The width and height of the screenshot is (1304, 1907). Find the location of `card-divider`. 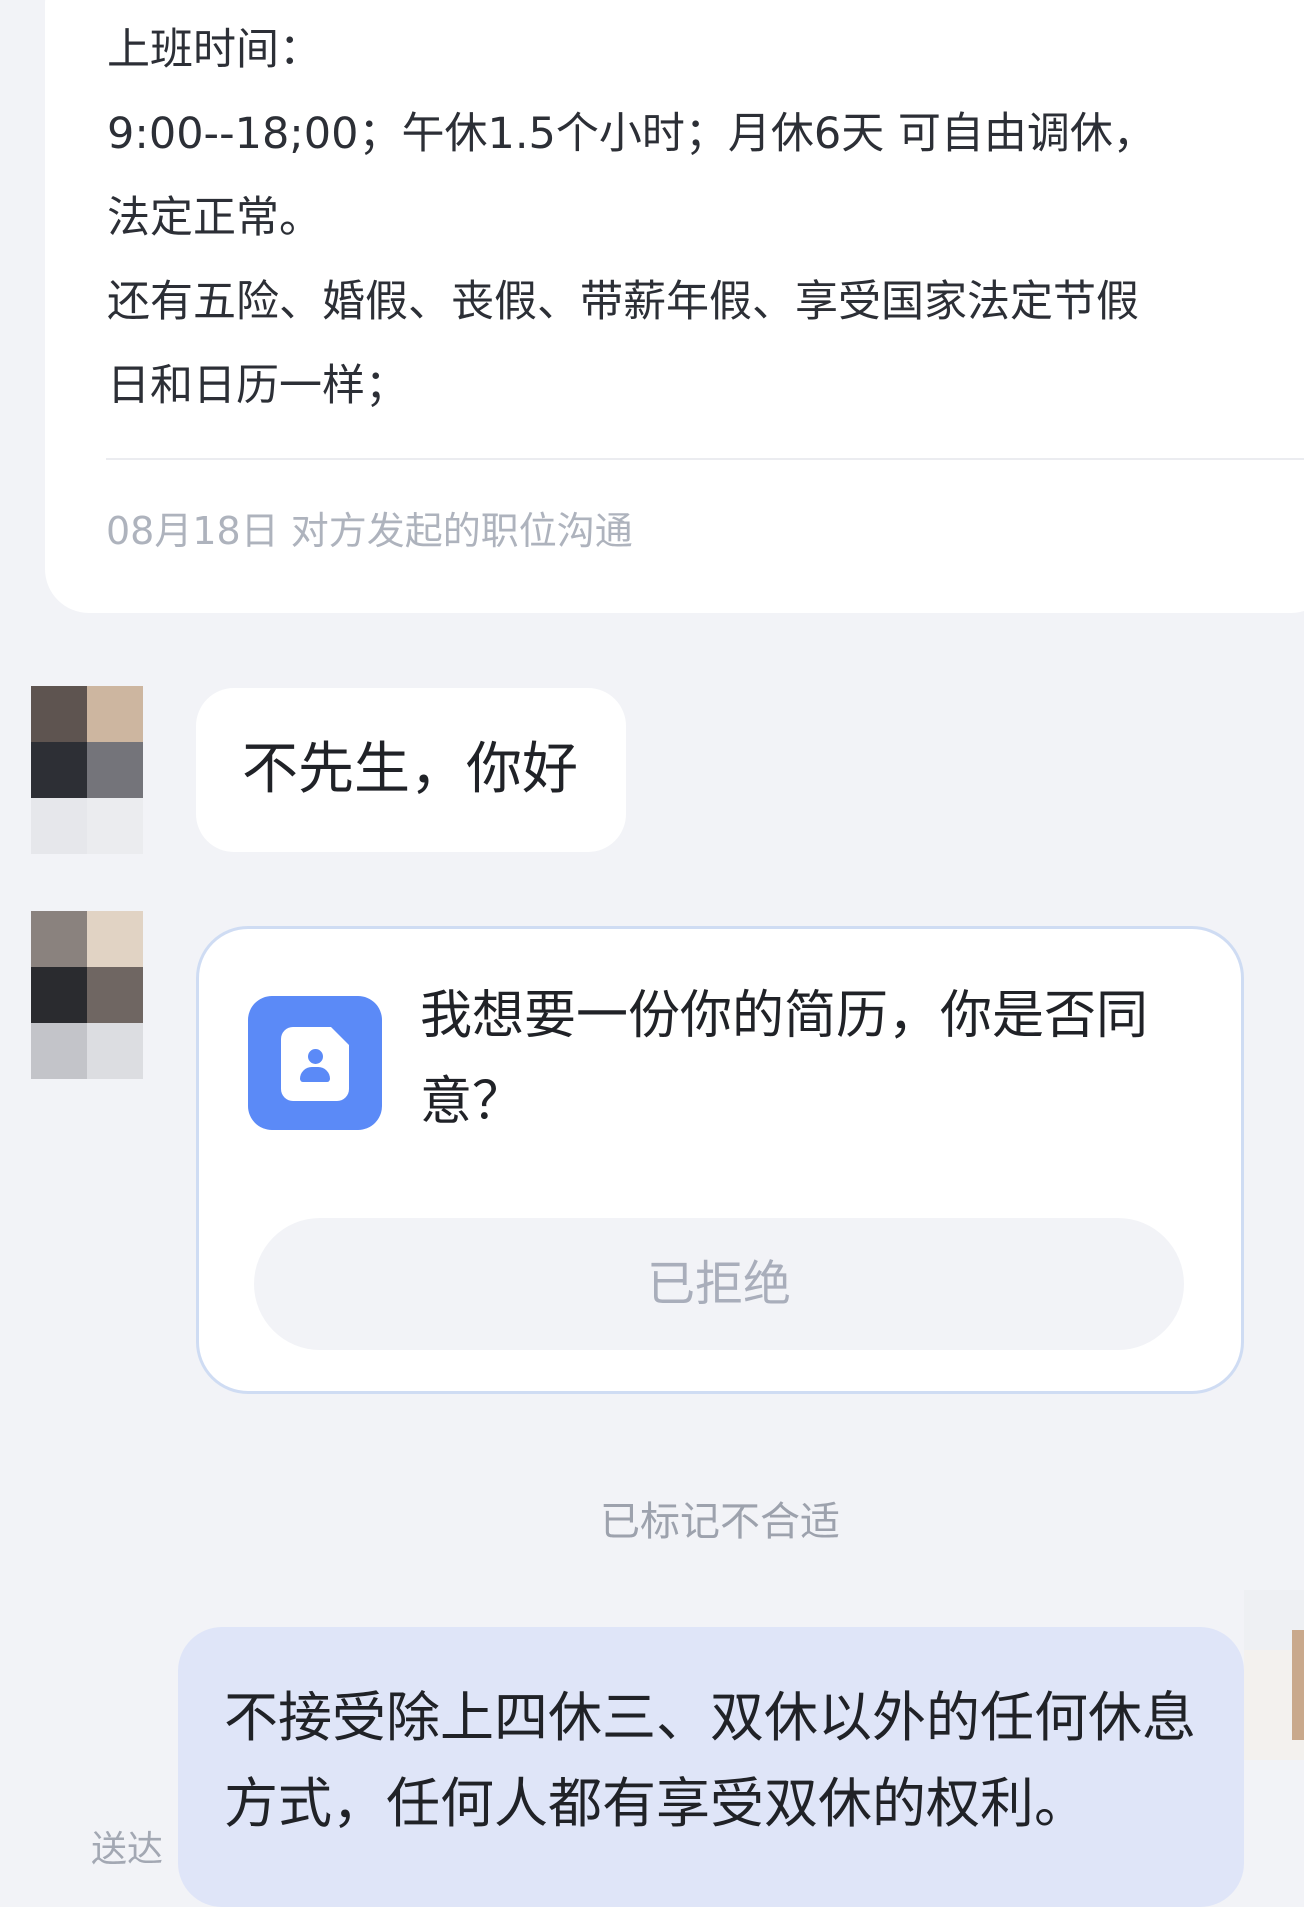

card-divider is located at coordinates (705, 459).